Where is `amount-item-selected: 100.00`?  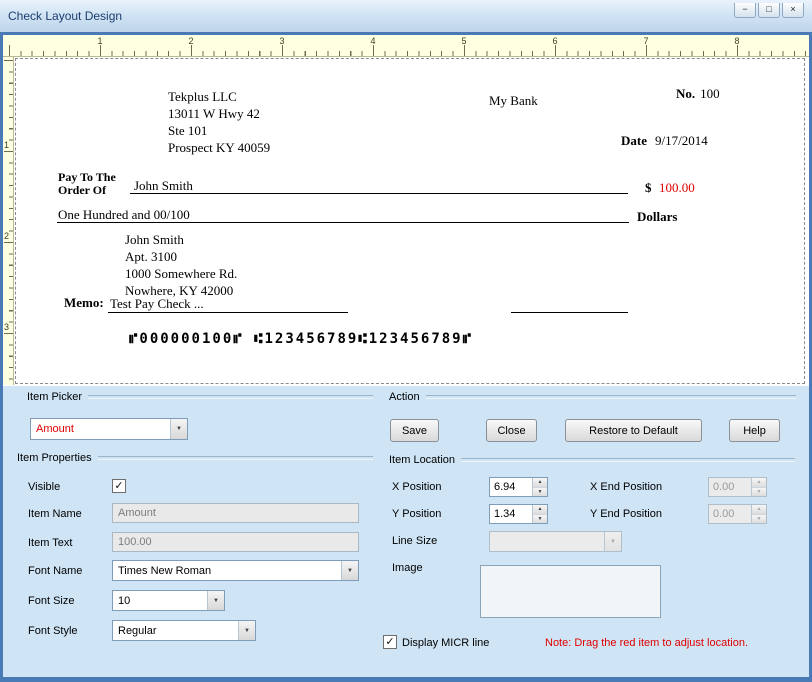
amount-item-selected: 100.00 is located at coordinates (677, 188).